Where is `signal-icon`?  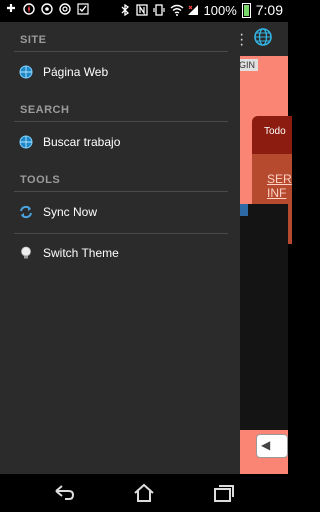
signal-icon is located at coordinates (193, 10).